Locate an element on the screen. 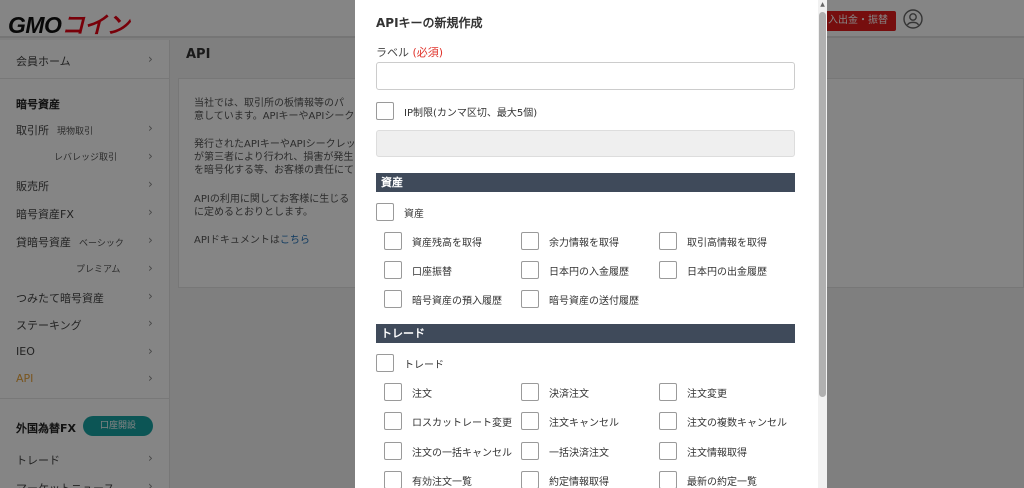 This screenshot has height=488, width=1024. ip-restriction-checkbox is located at coordinates (385, 111).